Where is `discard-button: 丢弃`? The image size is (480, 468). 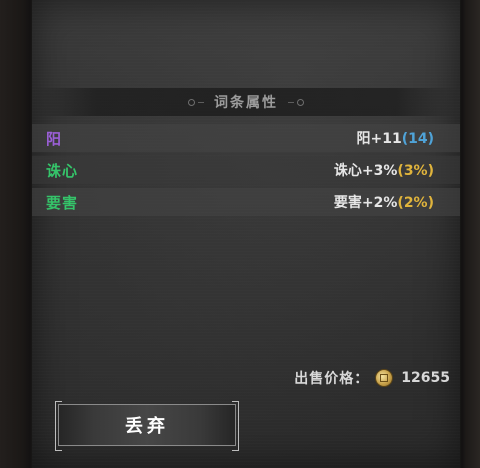
discard-button: 丢弃 is located at coordinates (147, 426).